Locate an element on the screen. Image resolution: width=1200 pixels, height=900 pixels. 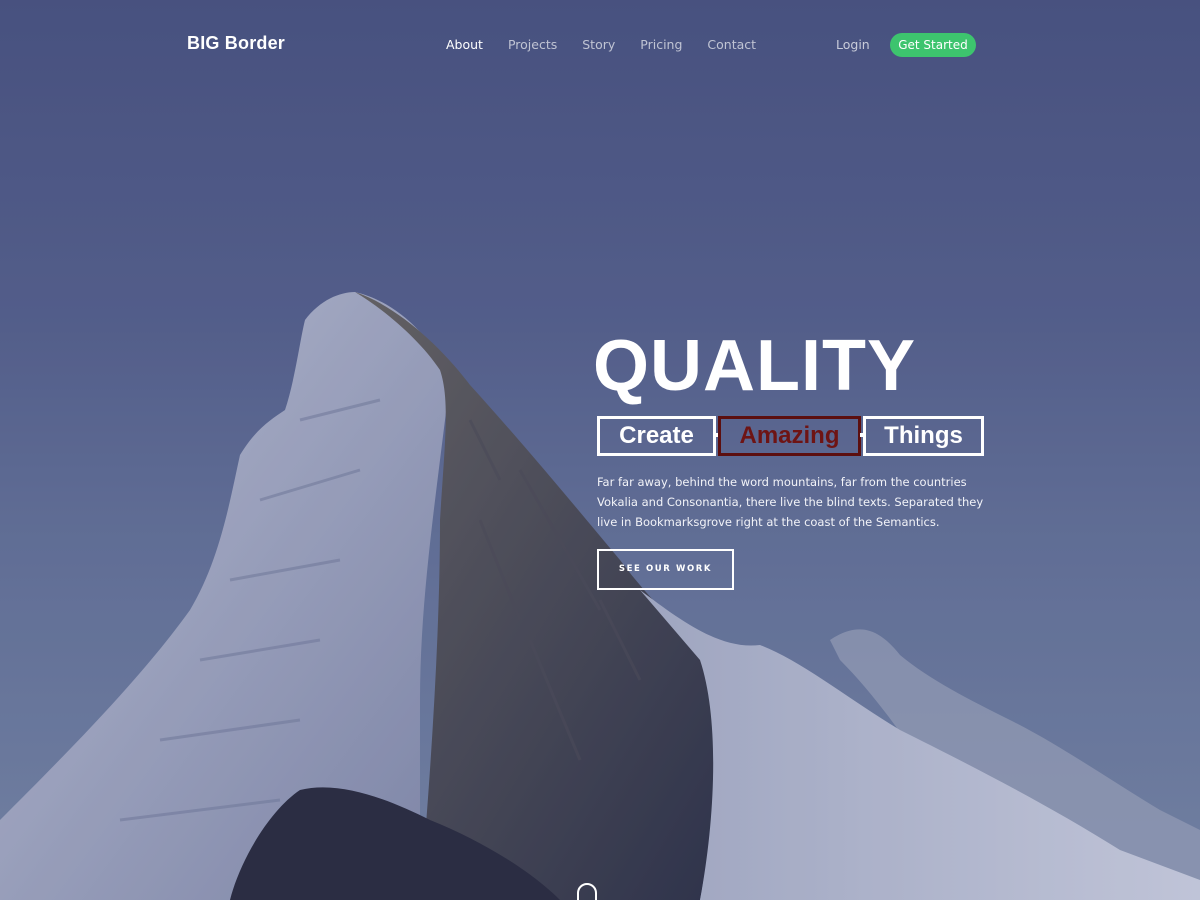
get-started-button: Get Started is located at coordinates (933, 45).